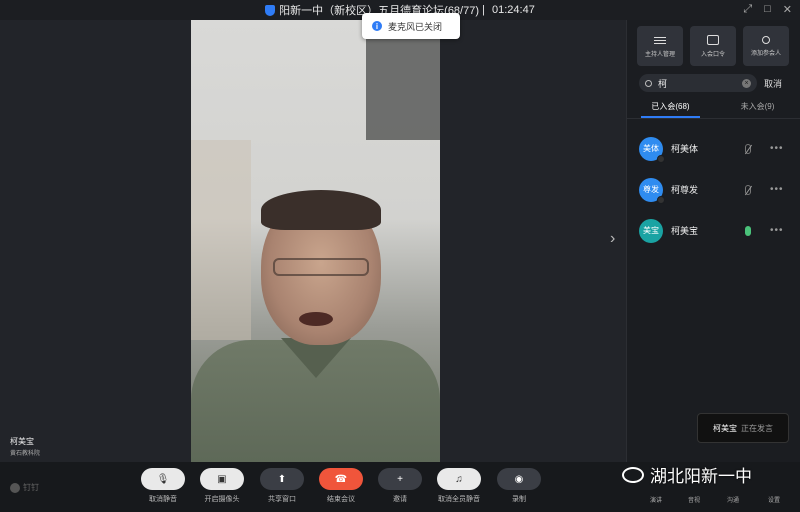 The image size is (800, 512). I want to click on search-icon, so click(648, 83).